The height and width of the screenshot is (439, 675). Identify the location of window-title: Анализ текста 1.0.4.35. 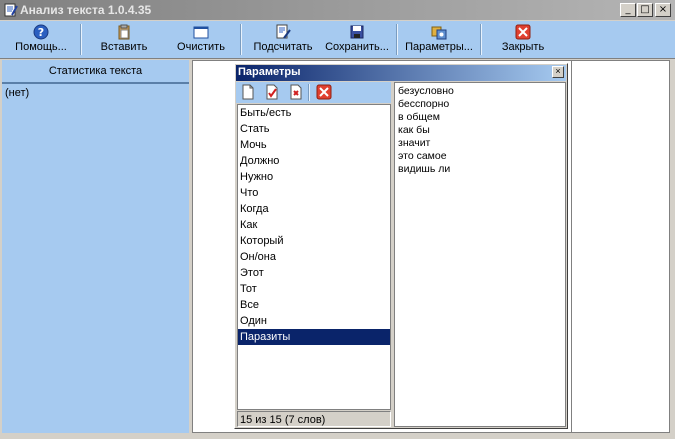
(86, 10).